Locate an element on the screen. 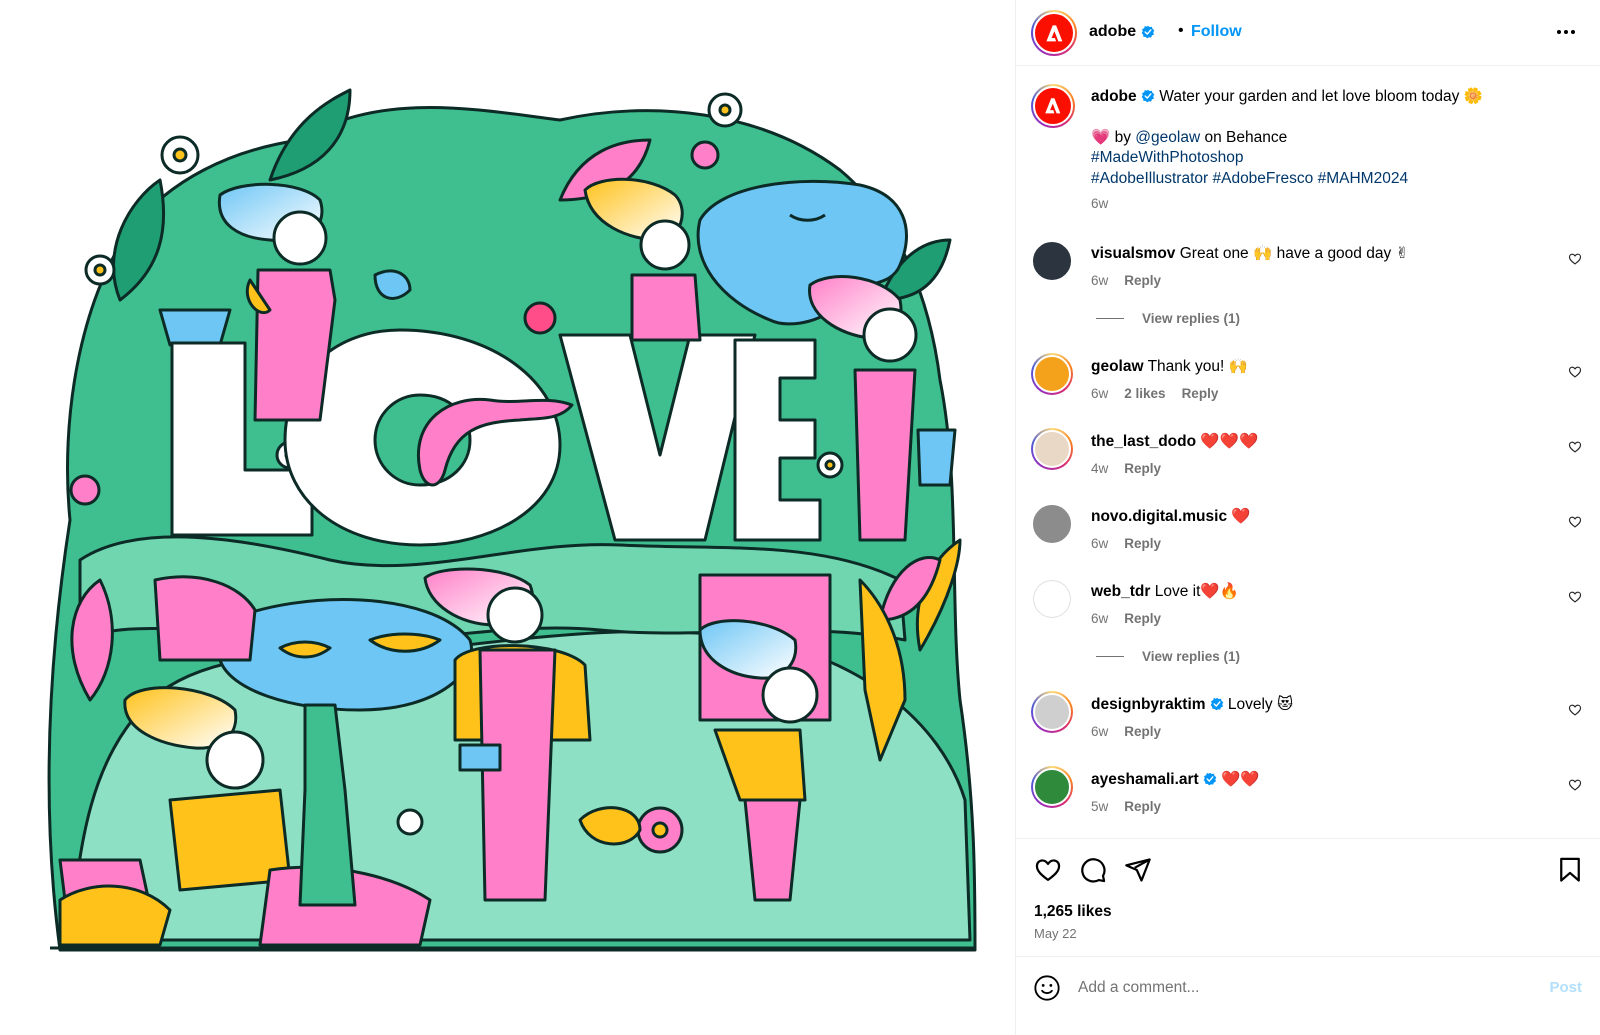  caption-username: adobe is located at coordinates (1114, 96).